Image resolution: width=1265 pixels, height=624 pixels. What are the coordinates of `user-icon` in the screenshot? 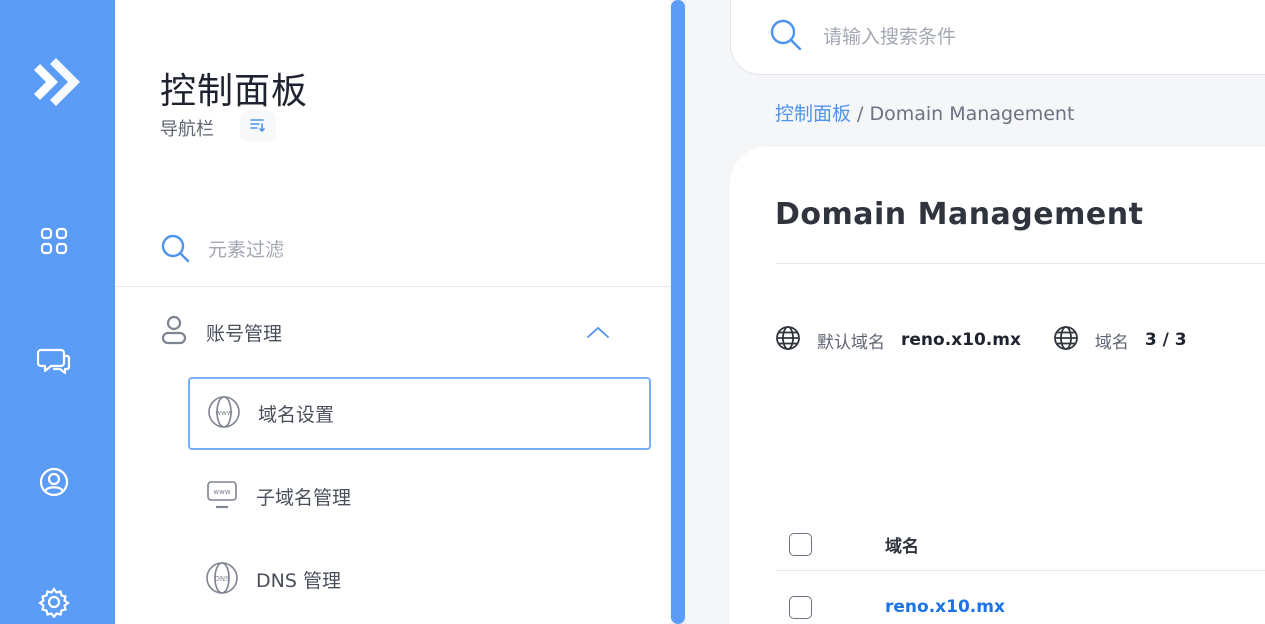 It's located at (174, 332).